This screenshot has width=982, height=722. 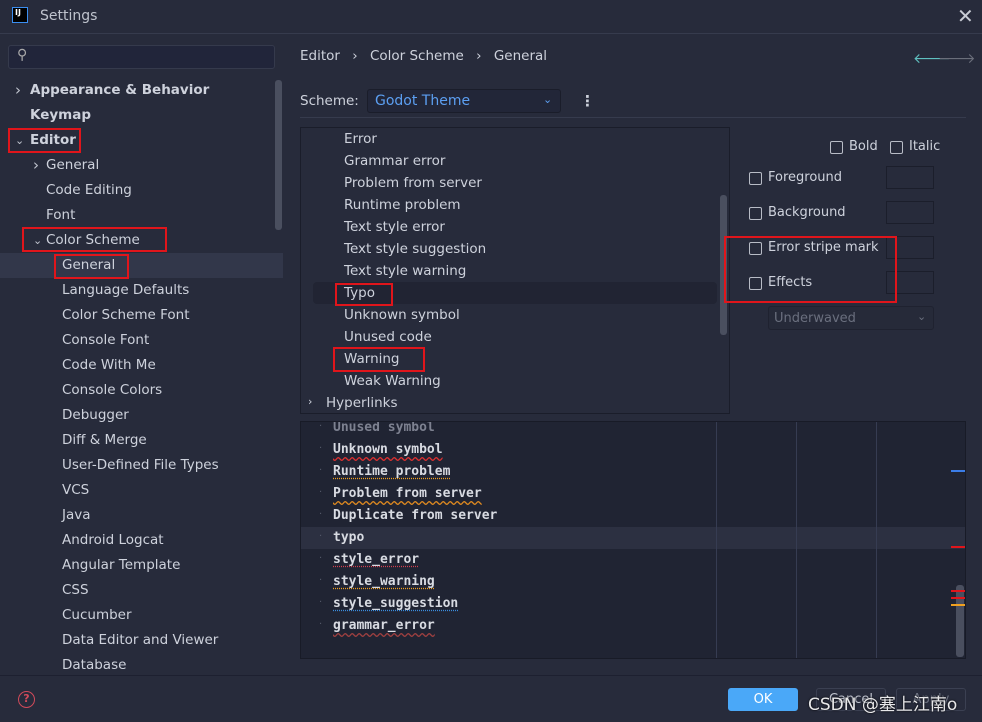 I want to click on breadcrumb-item: Color Scheme, so click(x=417, y=56).